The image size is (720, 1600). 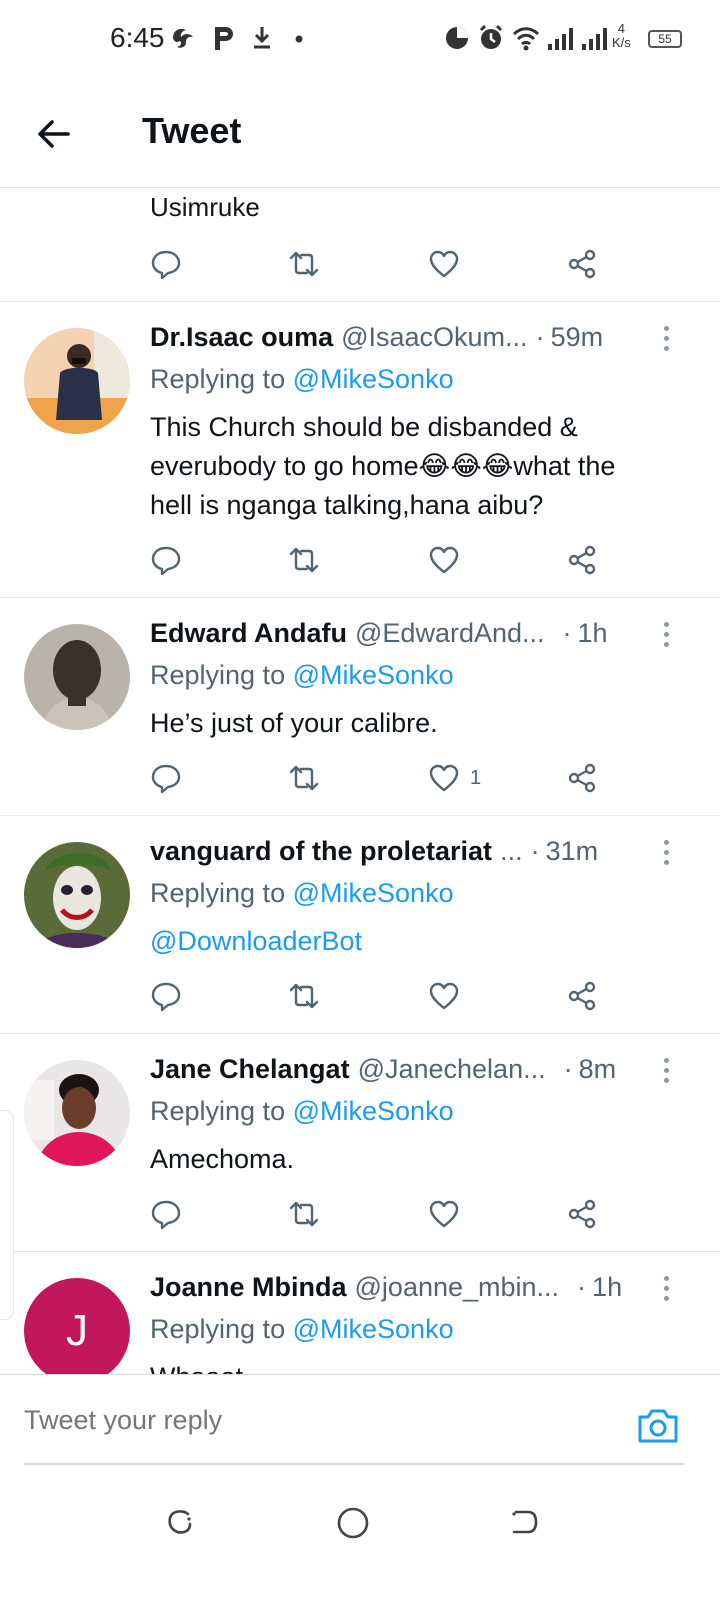 I want to click on tweet-text: @DownloaderBot, so click(x=415, y=941).